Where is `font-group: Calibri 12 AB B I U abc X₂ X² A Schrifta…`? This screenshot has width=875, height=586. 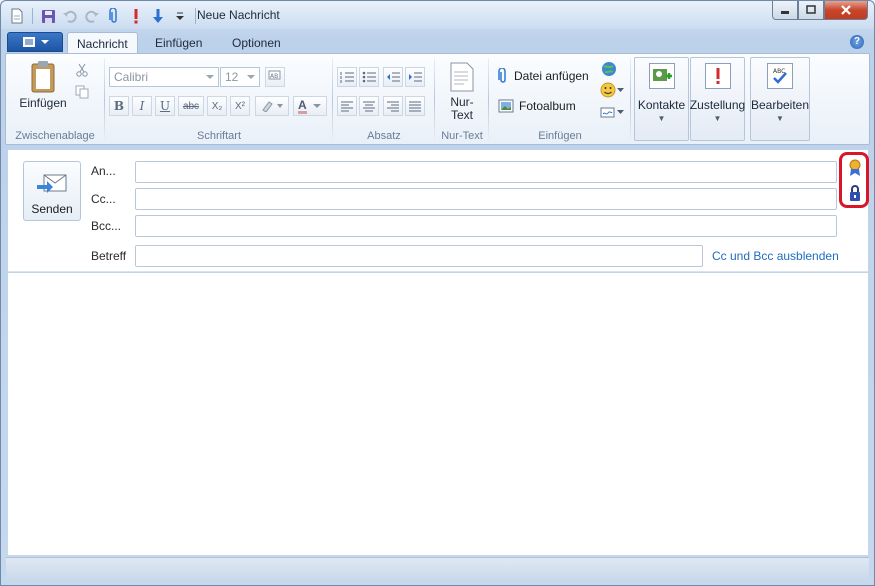 font-group: Calibri 12 AB B I U abc X₂ X² A Schrifta… is located at coordinates (219, 99).